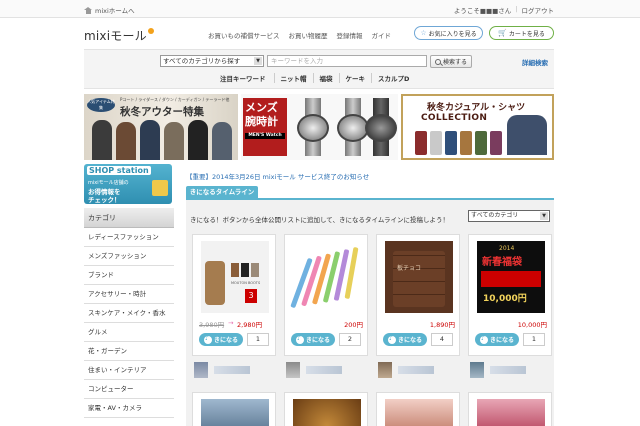 This screenshot has width=640, height=426. I want to click on category-heading: カテゴリ, so click(129, 218).